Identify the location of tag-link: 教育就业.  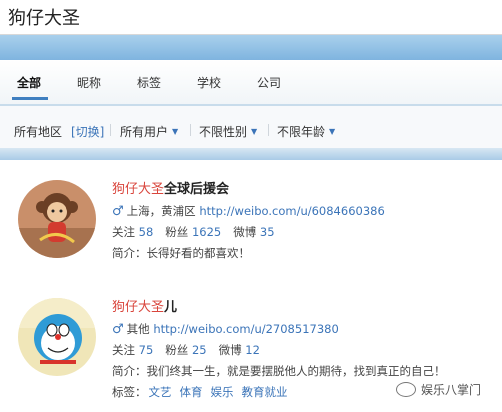
(265, 392).